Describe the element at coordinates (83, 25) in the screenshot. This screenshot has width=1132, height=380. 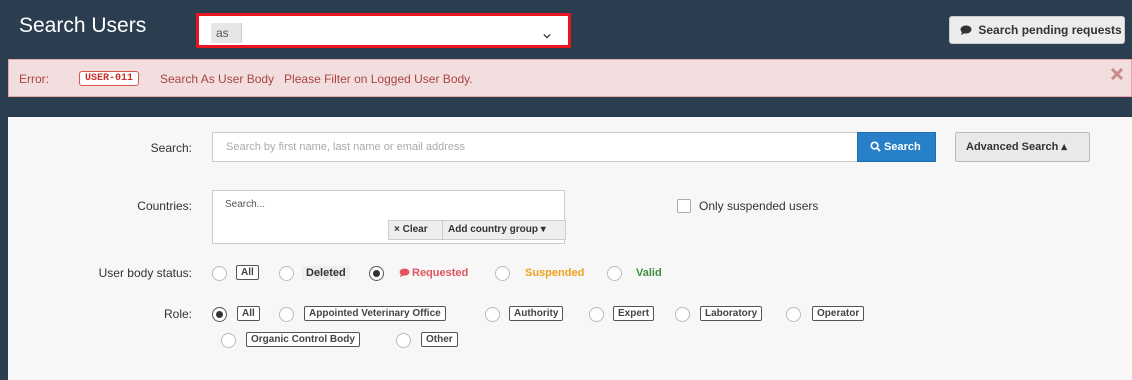
I see `page-title: Search Users` at that location.